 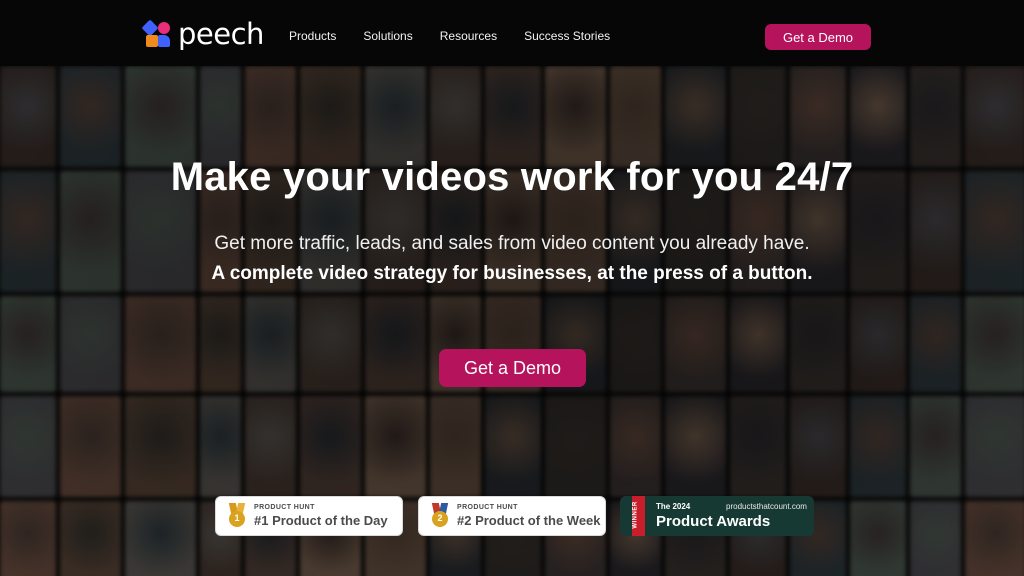 I want to click on badge-title: #2 Product of the Week, so click(x=529, y=520).